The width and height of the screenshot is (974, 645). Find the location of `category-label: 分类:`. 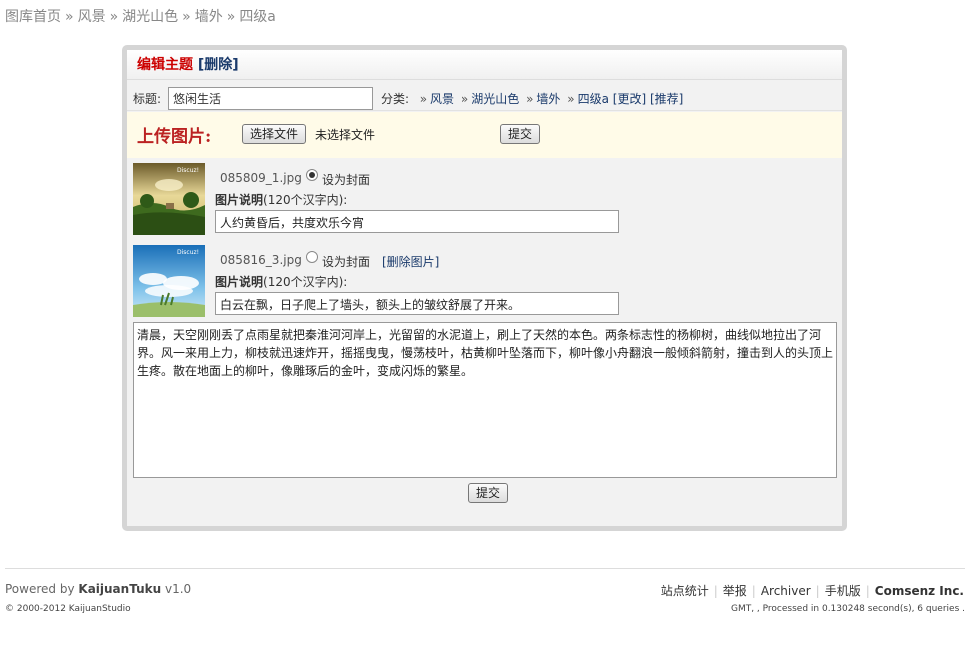

category-label: 分类: is located at coordinates (395, 99).